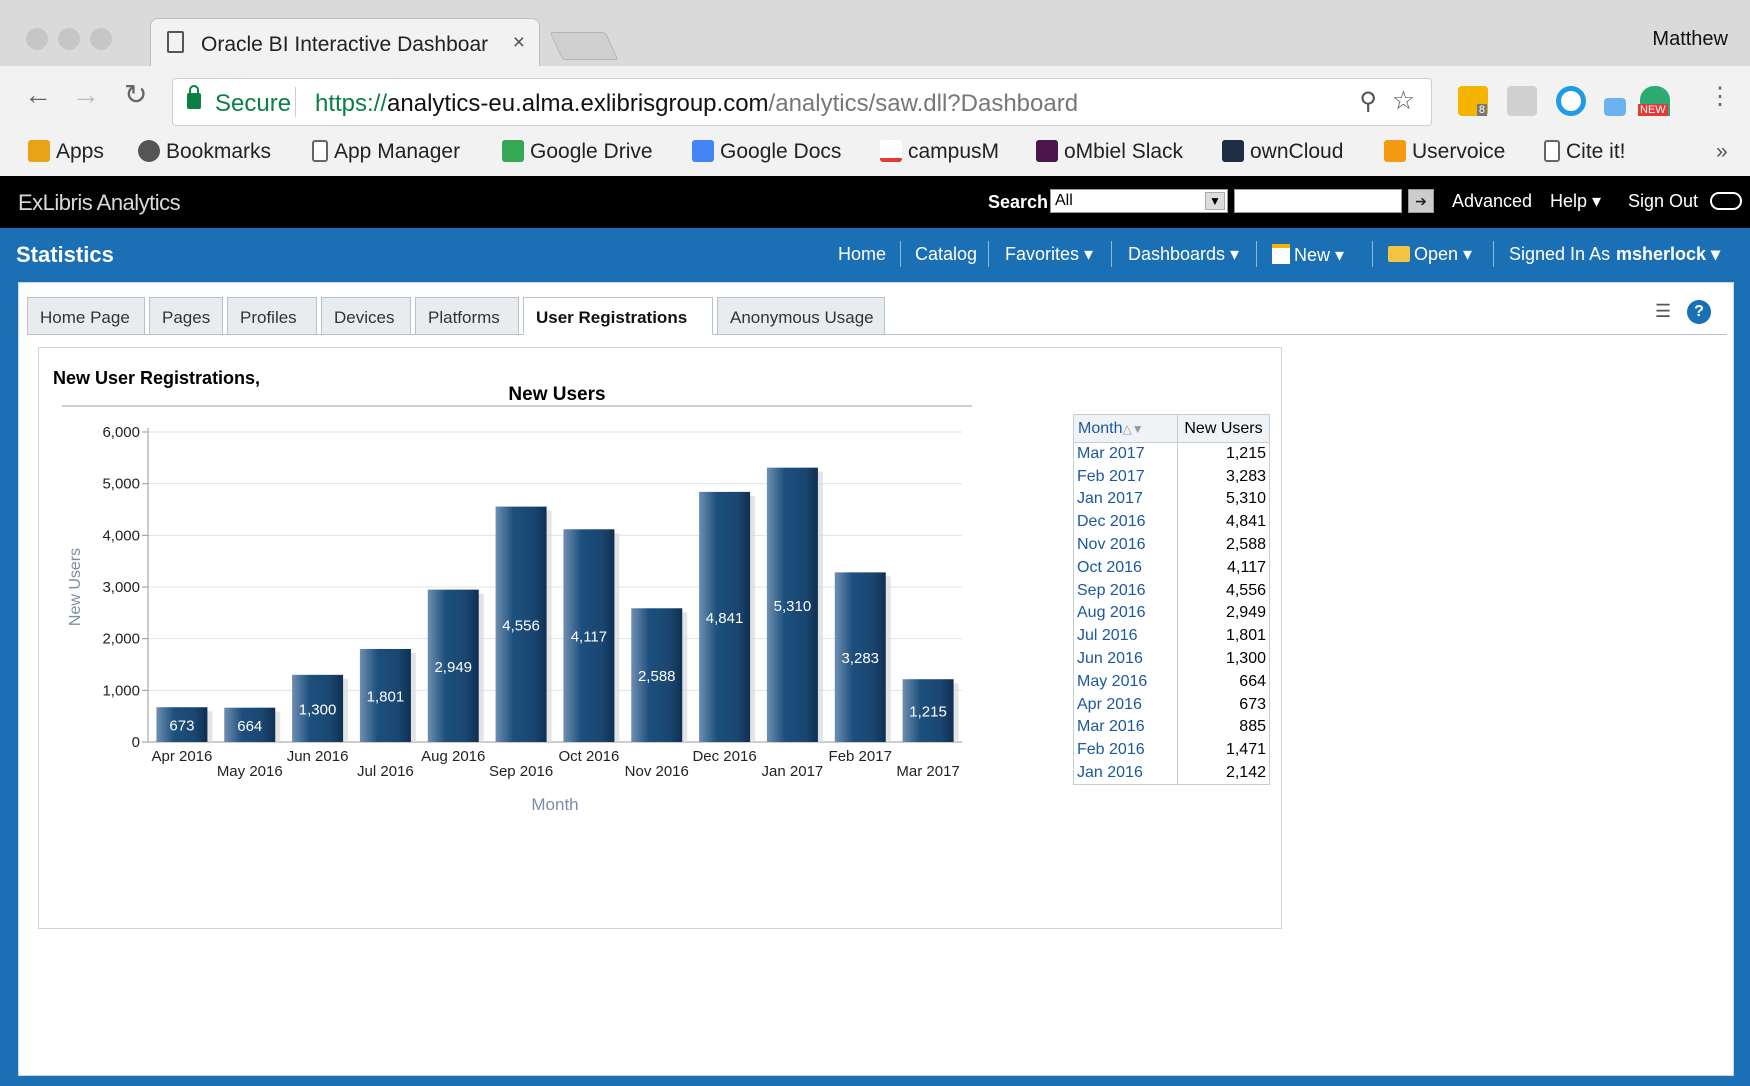  Describe the element at coordinates (345, 42) in the screenshot. I see `browser-tab: Oracle BI Interactive Dashboar ×` at that location.